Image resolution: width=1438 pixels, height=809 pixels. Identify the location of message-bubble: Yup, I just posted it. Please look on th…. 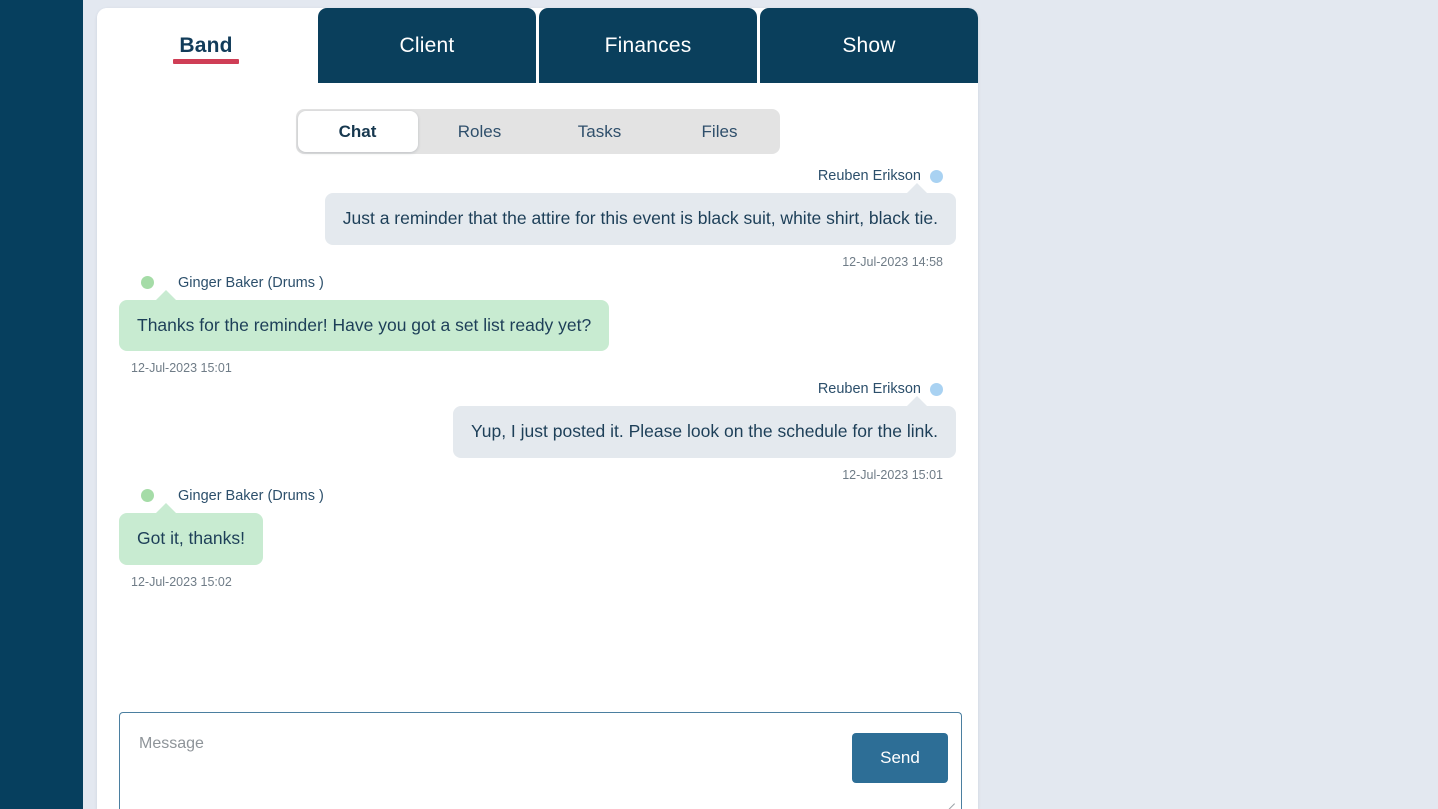
(704, 427).